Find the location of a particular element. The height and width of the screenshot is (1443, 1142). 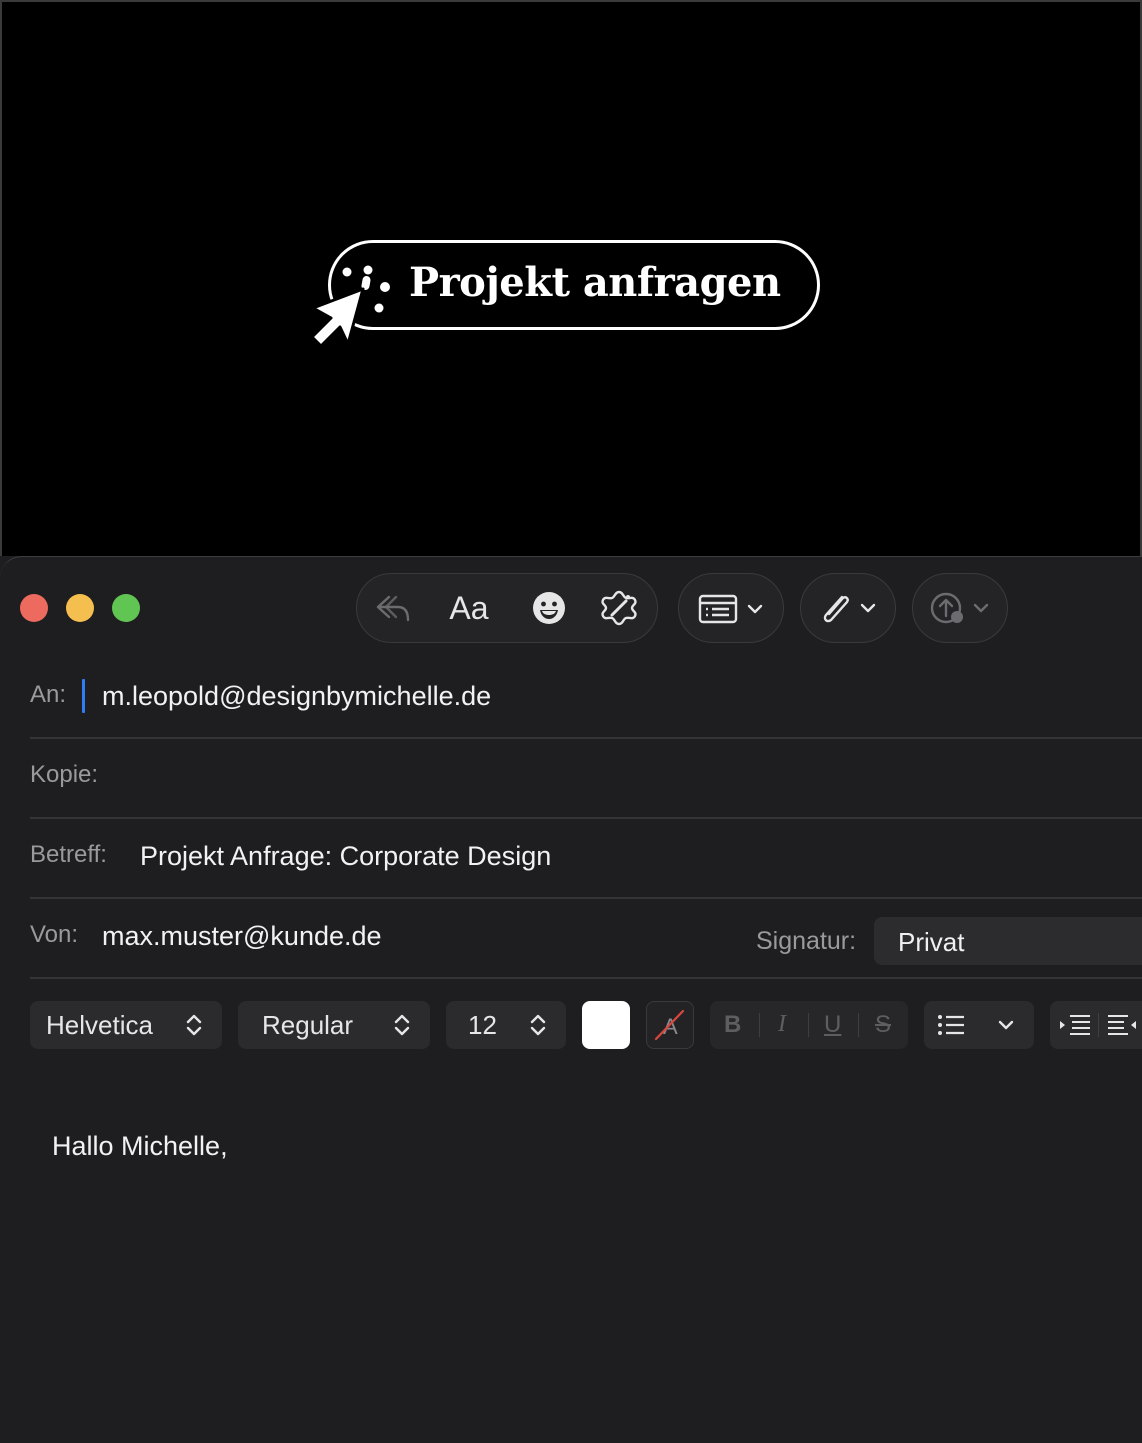

send-later-button is located at coordinates (961, 608).